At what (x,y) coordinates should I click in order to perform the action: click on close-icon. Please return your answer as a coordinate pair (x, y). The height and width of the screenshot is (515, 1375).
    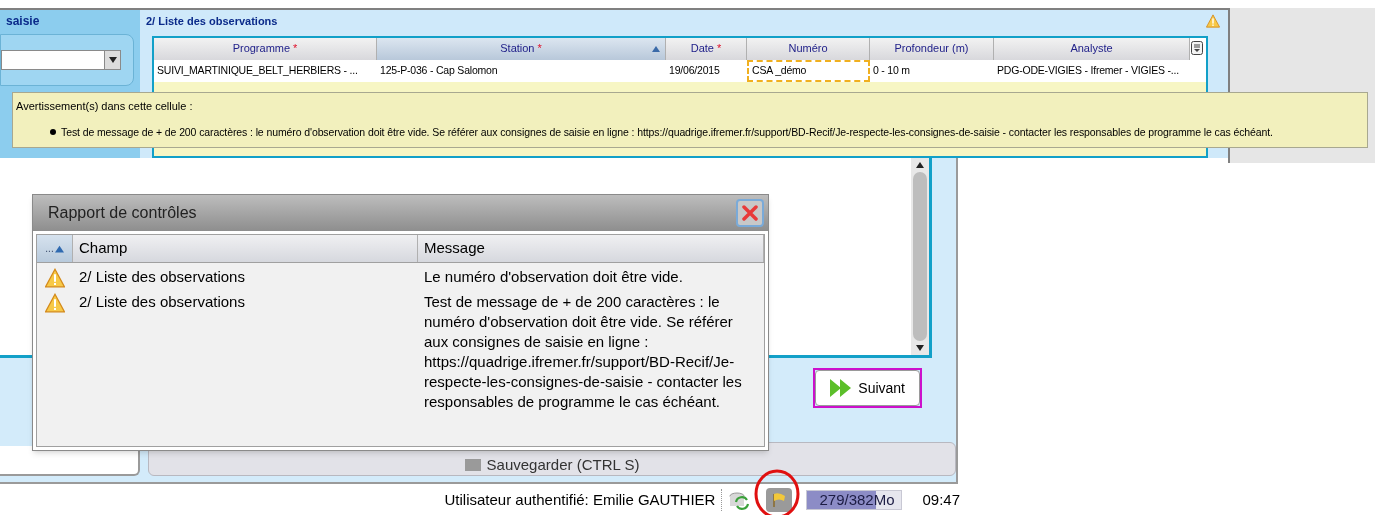
    Looking at the image, I should click on (750, 213).